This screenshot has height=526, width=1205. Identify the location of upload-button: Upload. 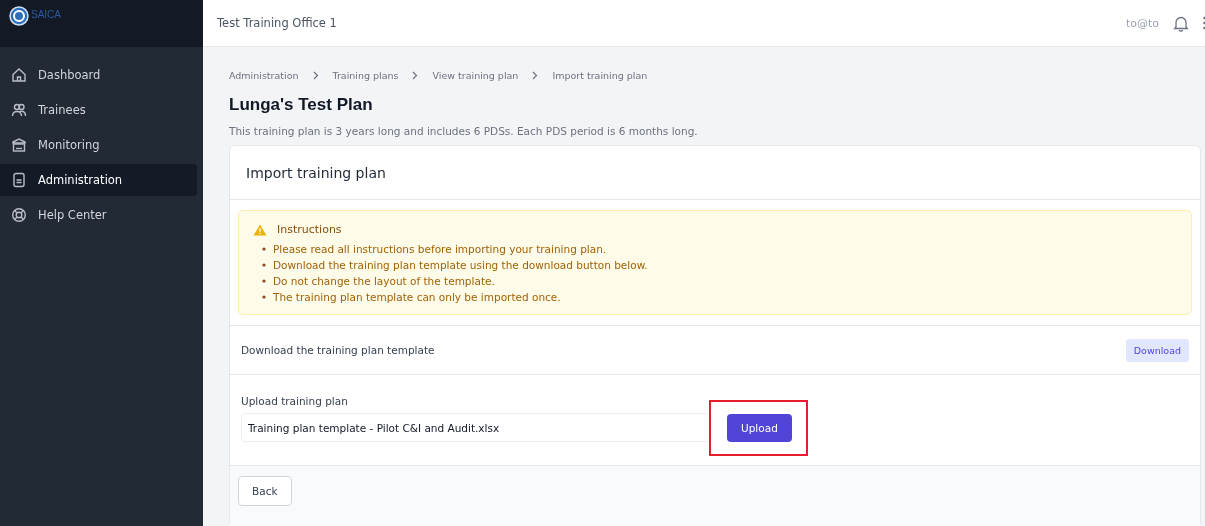
(759, 427).